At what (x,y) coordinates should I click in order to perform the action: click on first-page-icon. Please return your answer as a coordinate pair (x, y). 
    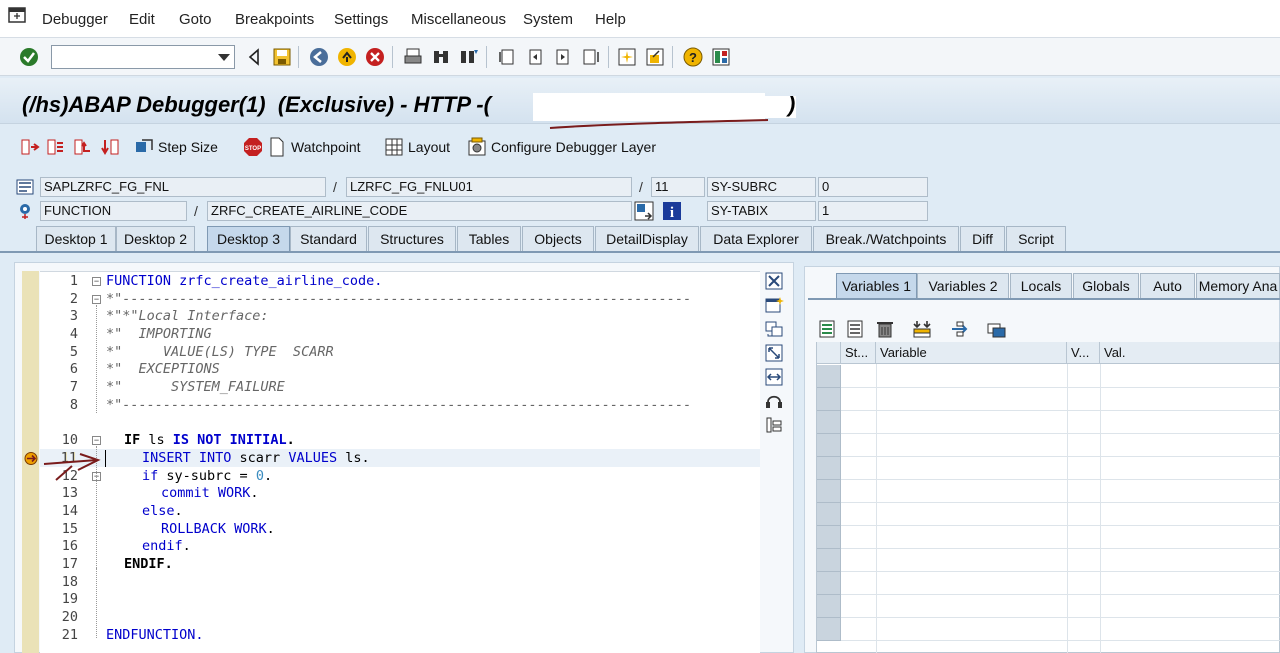
    Looking at the image, I should click on (507, 57).